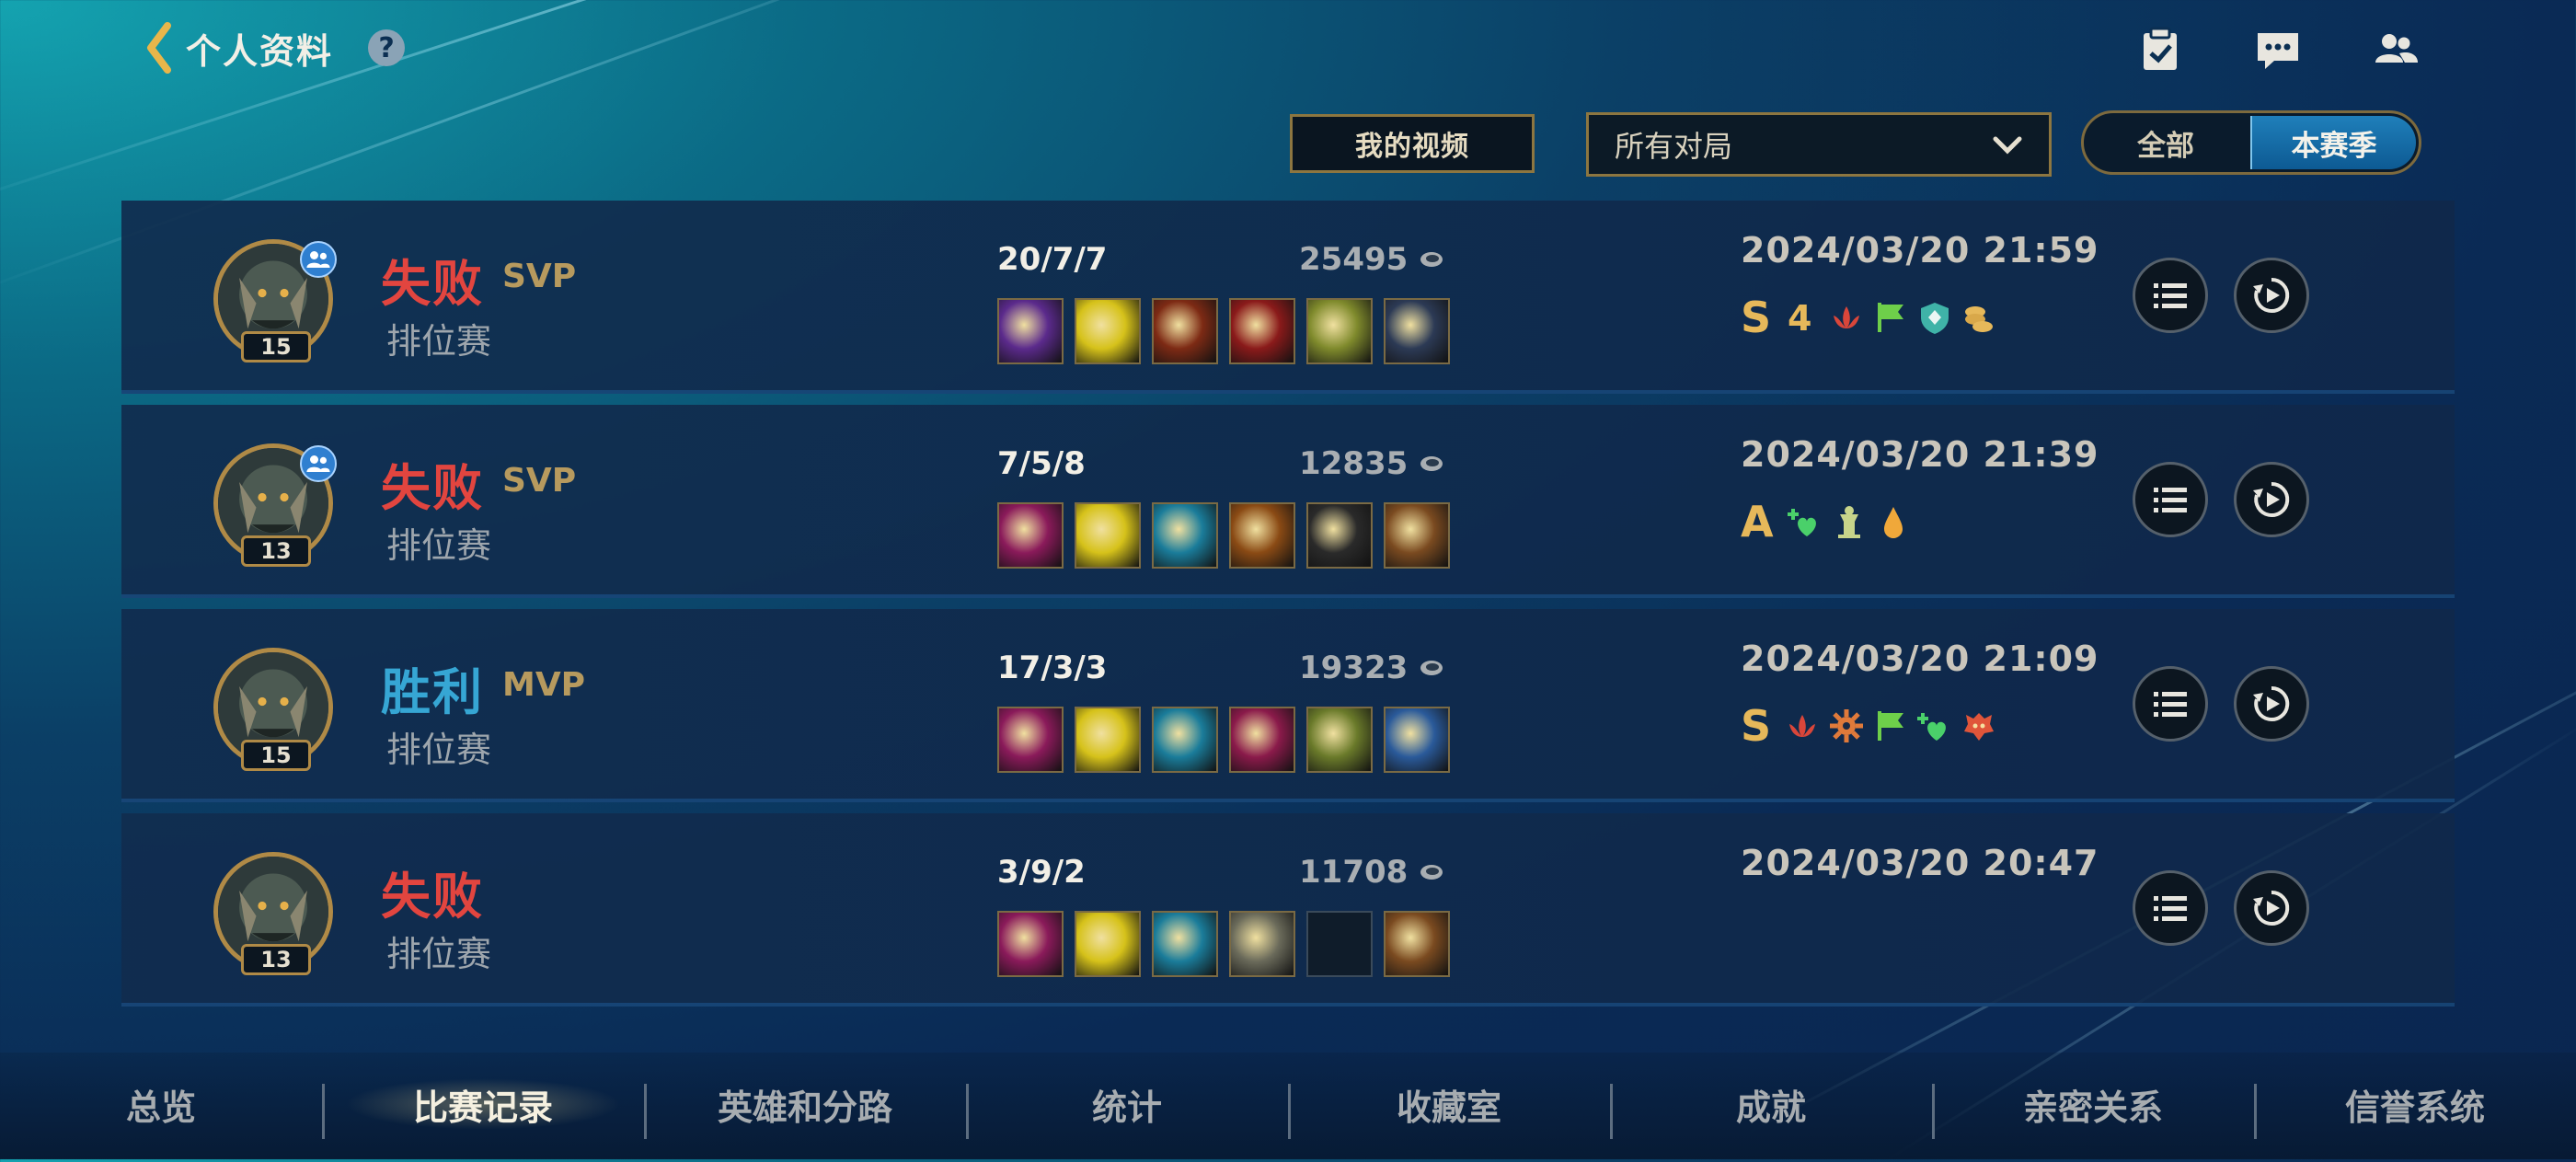 Image resolution: width=2576 pixels, height=1162 pixels. What do you see at coordinates (1339, 944) in the screenshot?
I see `item-slot-empty` at bounding box center [1339, 944].